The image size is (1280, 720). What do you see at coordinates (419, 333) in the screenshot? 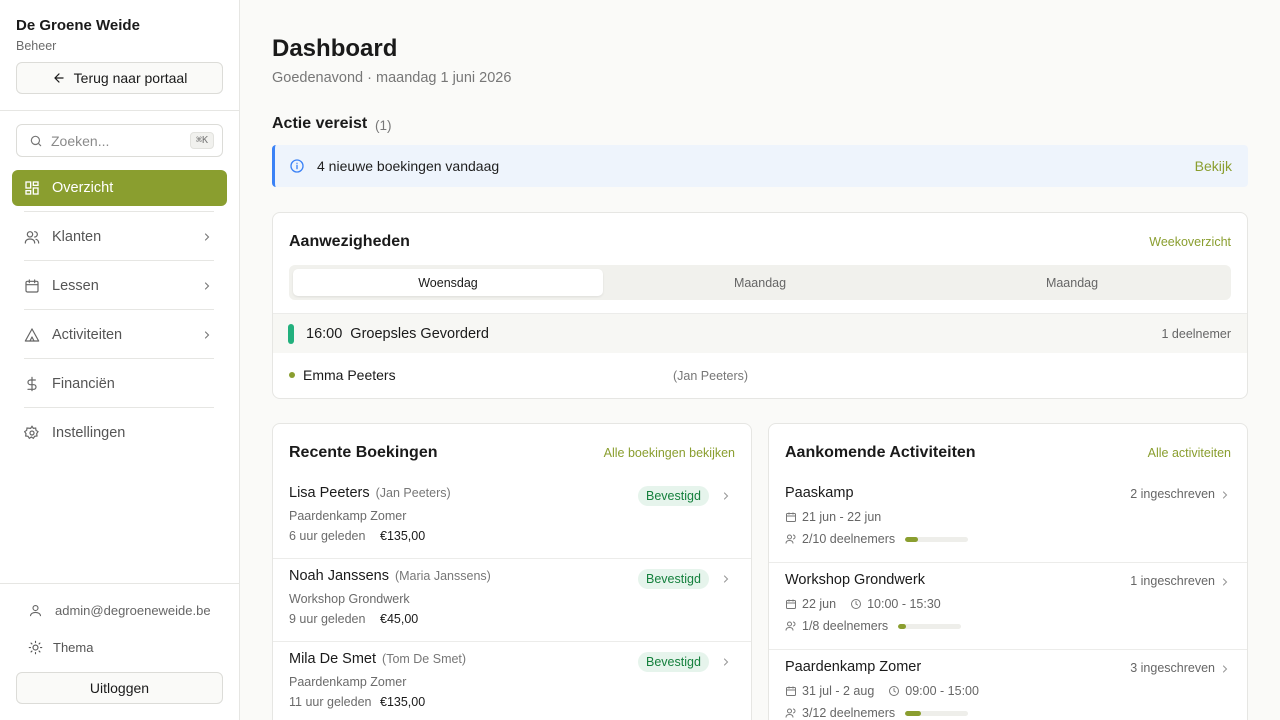
I see `session-name: Groepsles Gevorderd` at bounding box center [419, 333].